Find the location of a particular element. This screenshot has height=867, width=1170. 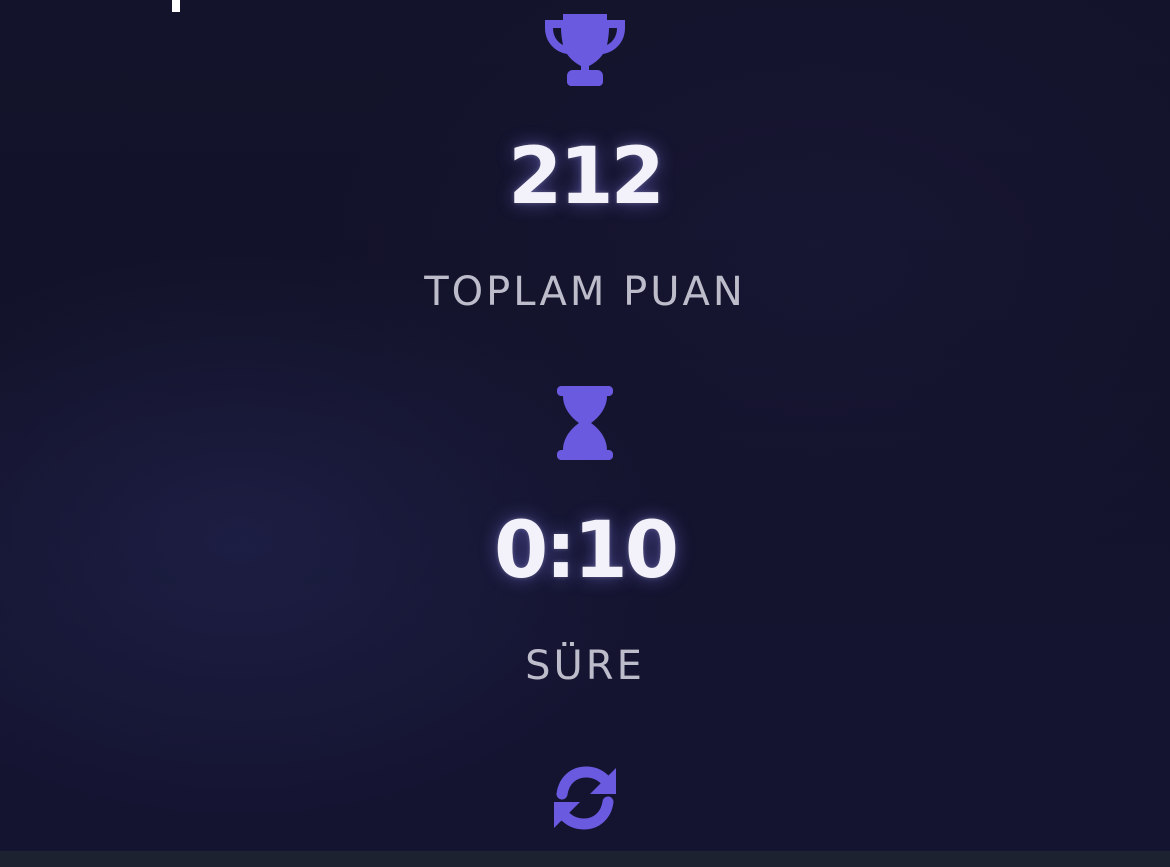

hourglass-icon is located at coordinates (585, 423).